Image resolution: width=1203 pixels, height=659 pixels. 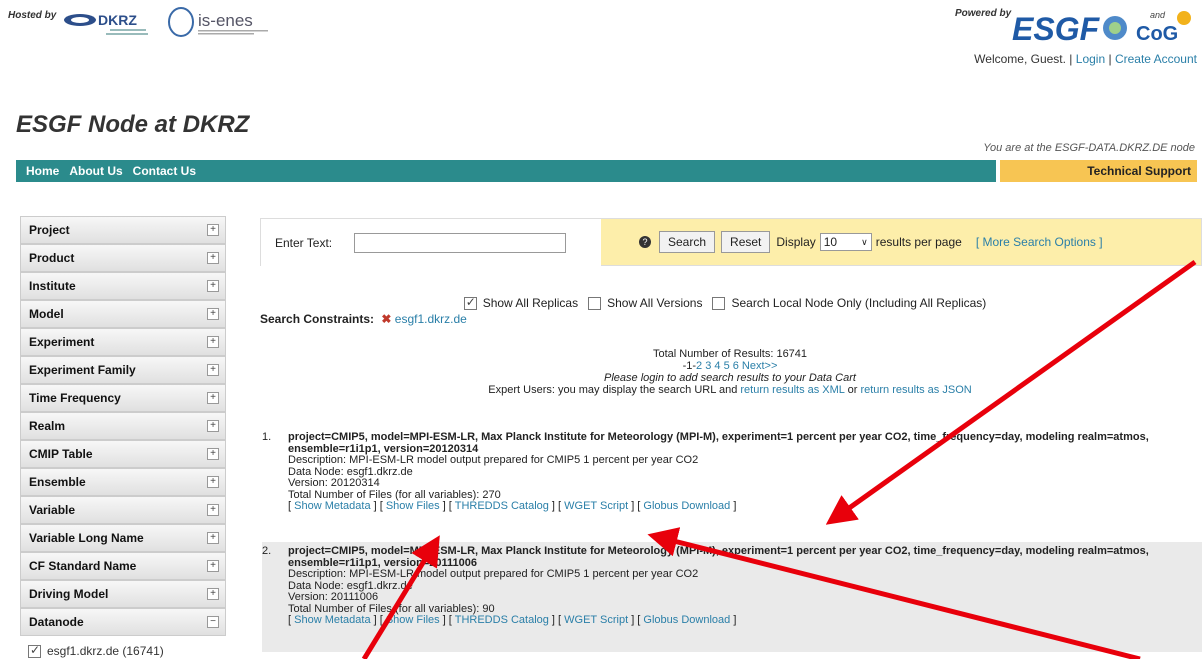 What do you see at coordinates (123, 286) in the screenshot?
I see `facet-institute: Institute +` at bounding box center [123, 286].